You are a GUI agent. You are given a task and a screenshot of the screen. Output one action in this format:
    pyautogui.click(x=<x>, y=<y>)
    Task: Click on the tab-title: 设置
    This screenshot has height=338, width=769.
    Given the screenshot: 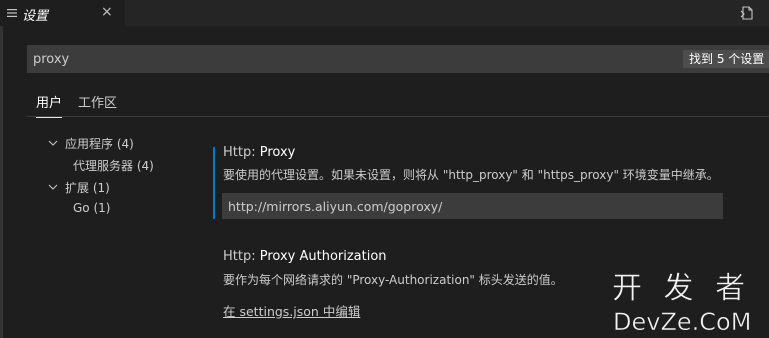 What is the action you would take?
    pyautogui.click(x=35, y=16)
    